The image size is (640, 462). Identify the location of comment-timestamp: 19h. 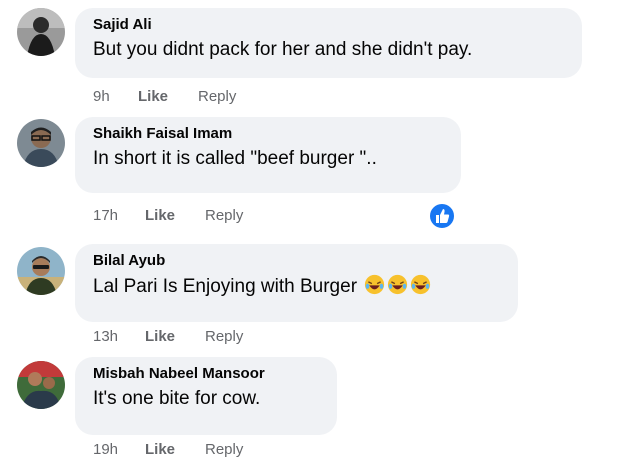
(119, 449).